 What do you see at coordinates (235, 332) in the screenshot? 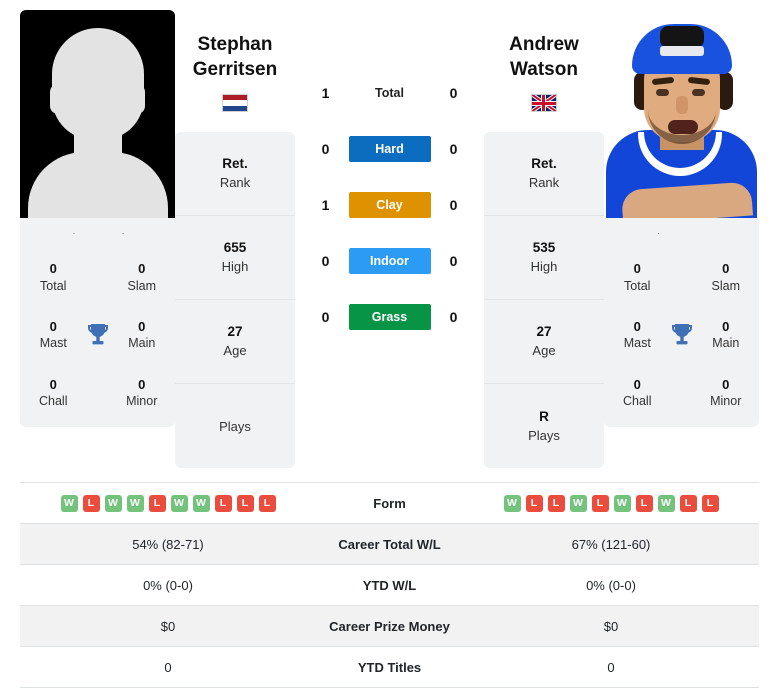
I see `value: 27` at bounding box center [235, 332].